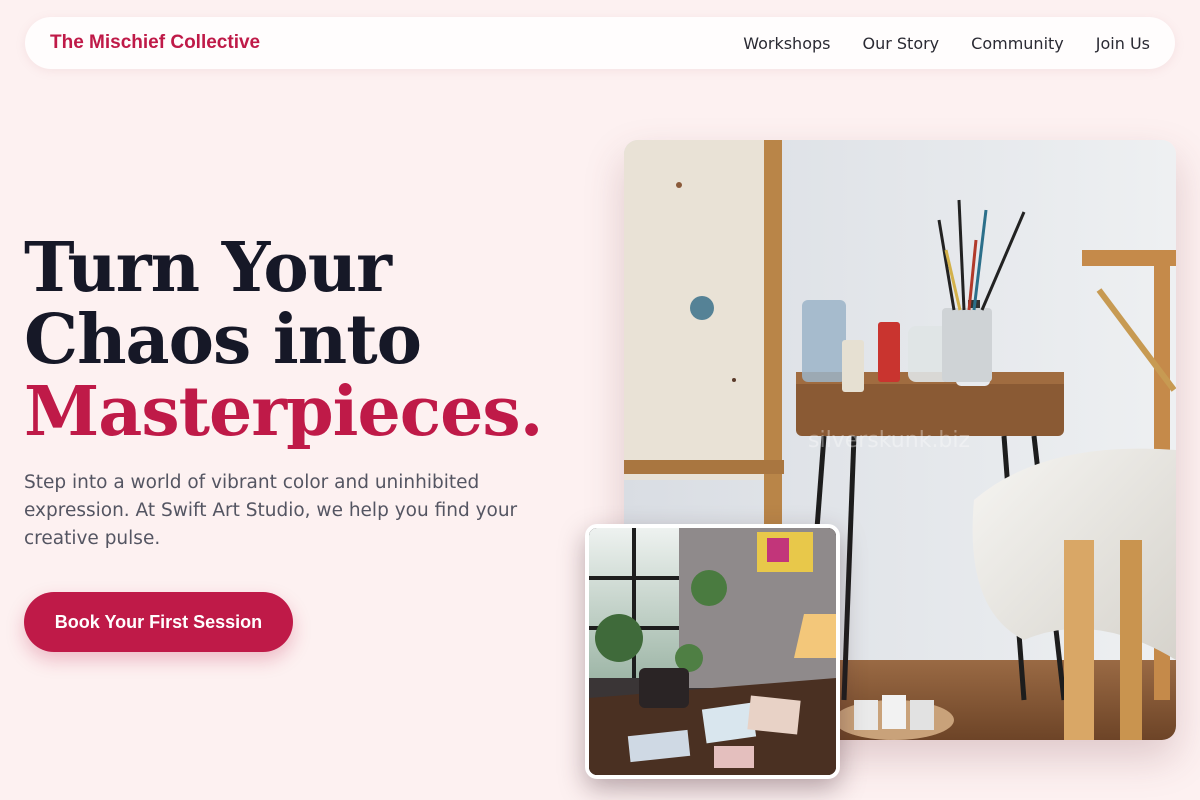 The height and width of the screenshot is (800, 1200). I want to click on nav-link-community: Community, so click(1017, 43).